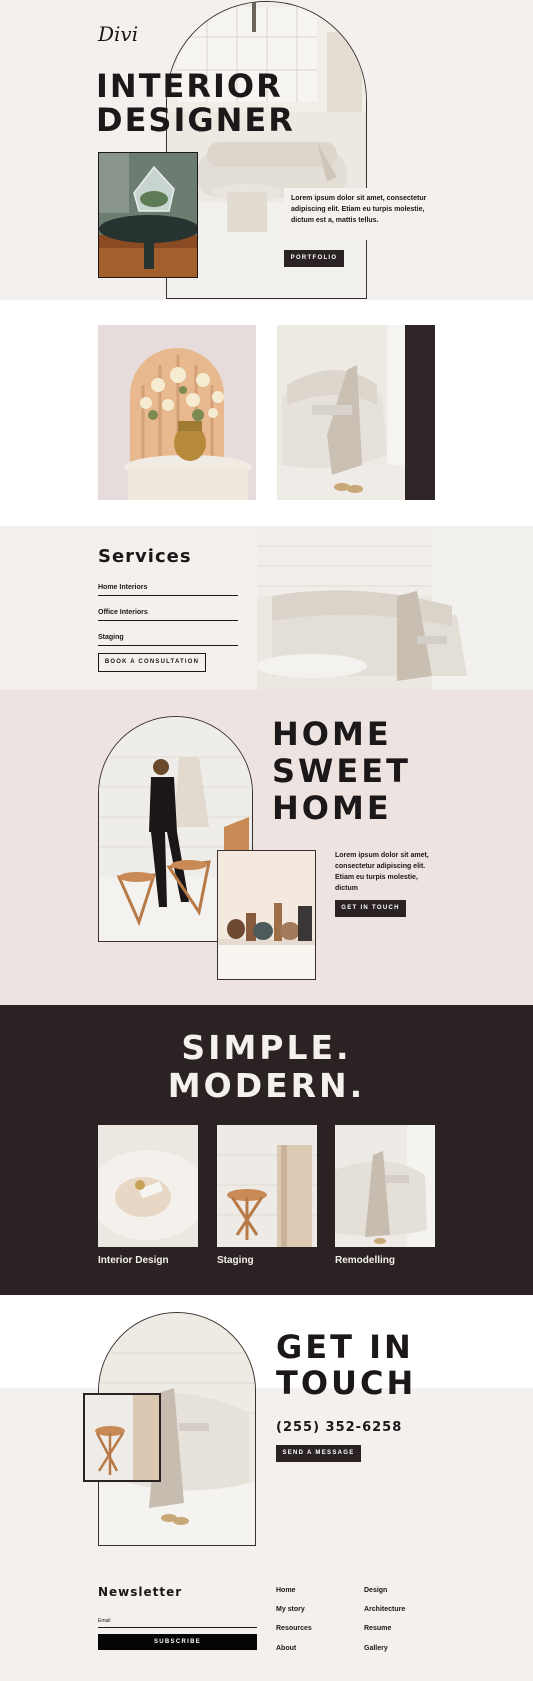 The width and height of the screenshot is (533, 1681). I want to click on portfolio-button: PORTFOLIO, so click(314, 258).